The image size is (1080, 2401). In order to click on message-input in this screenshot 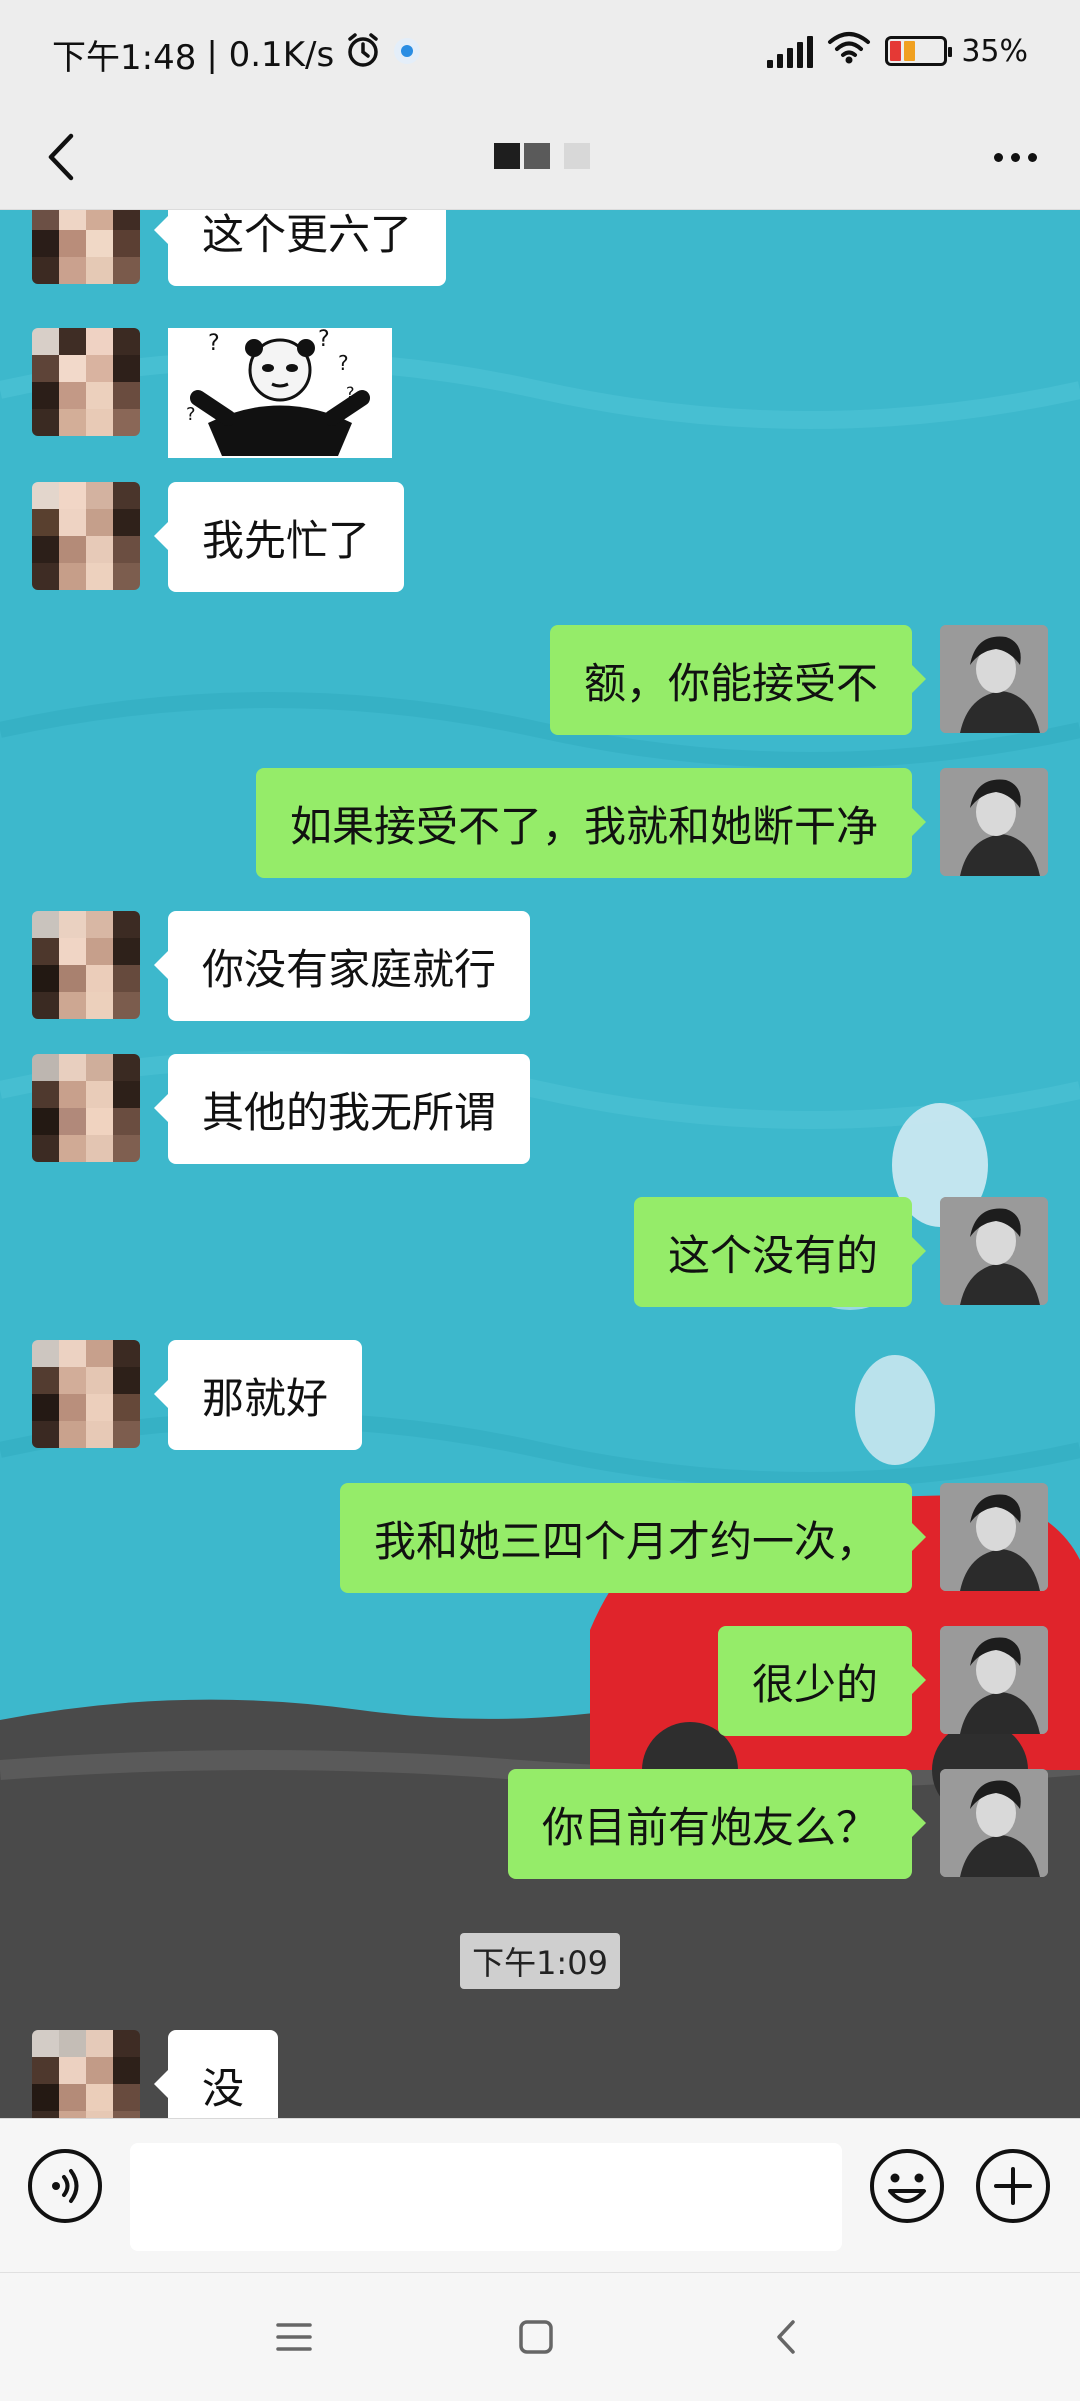, I will do `click(486, 2197)`.